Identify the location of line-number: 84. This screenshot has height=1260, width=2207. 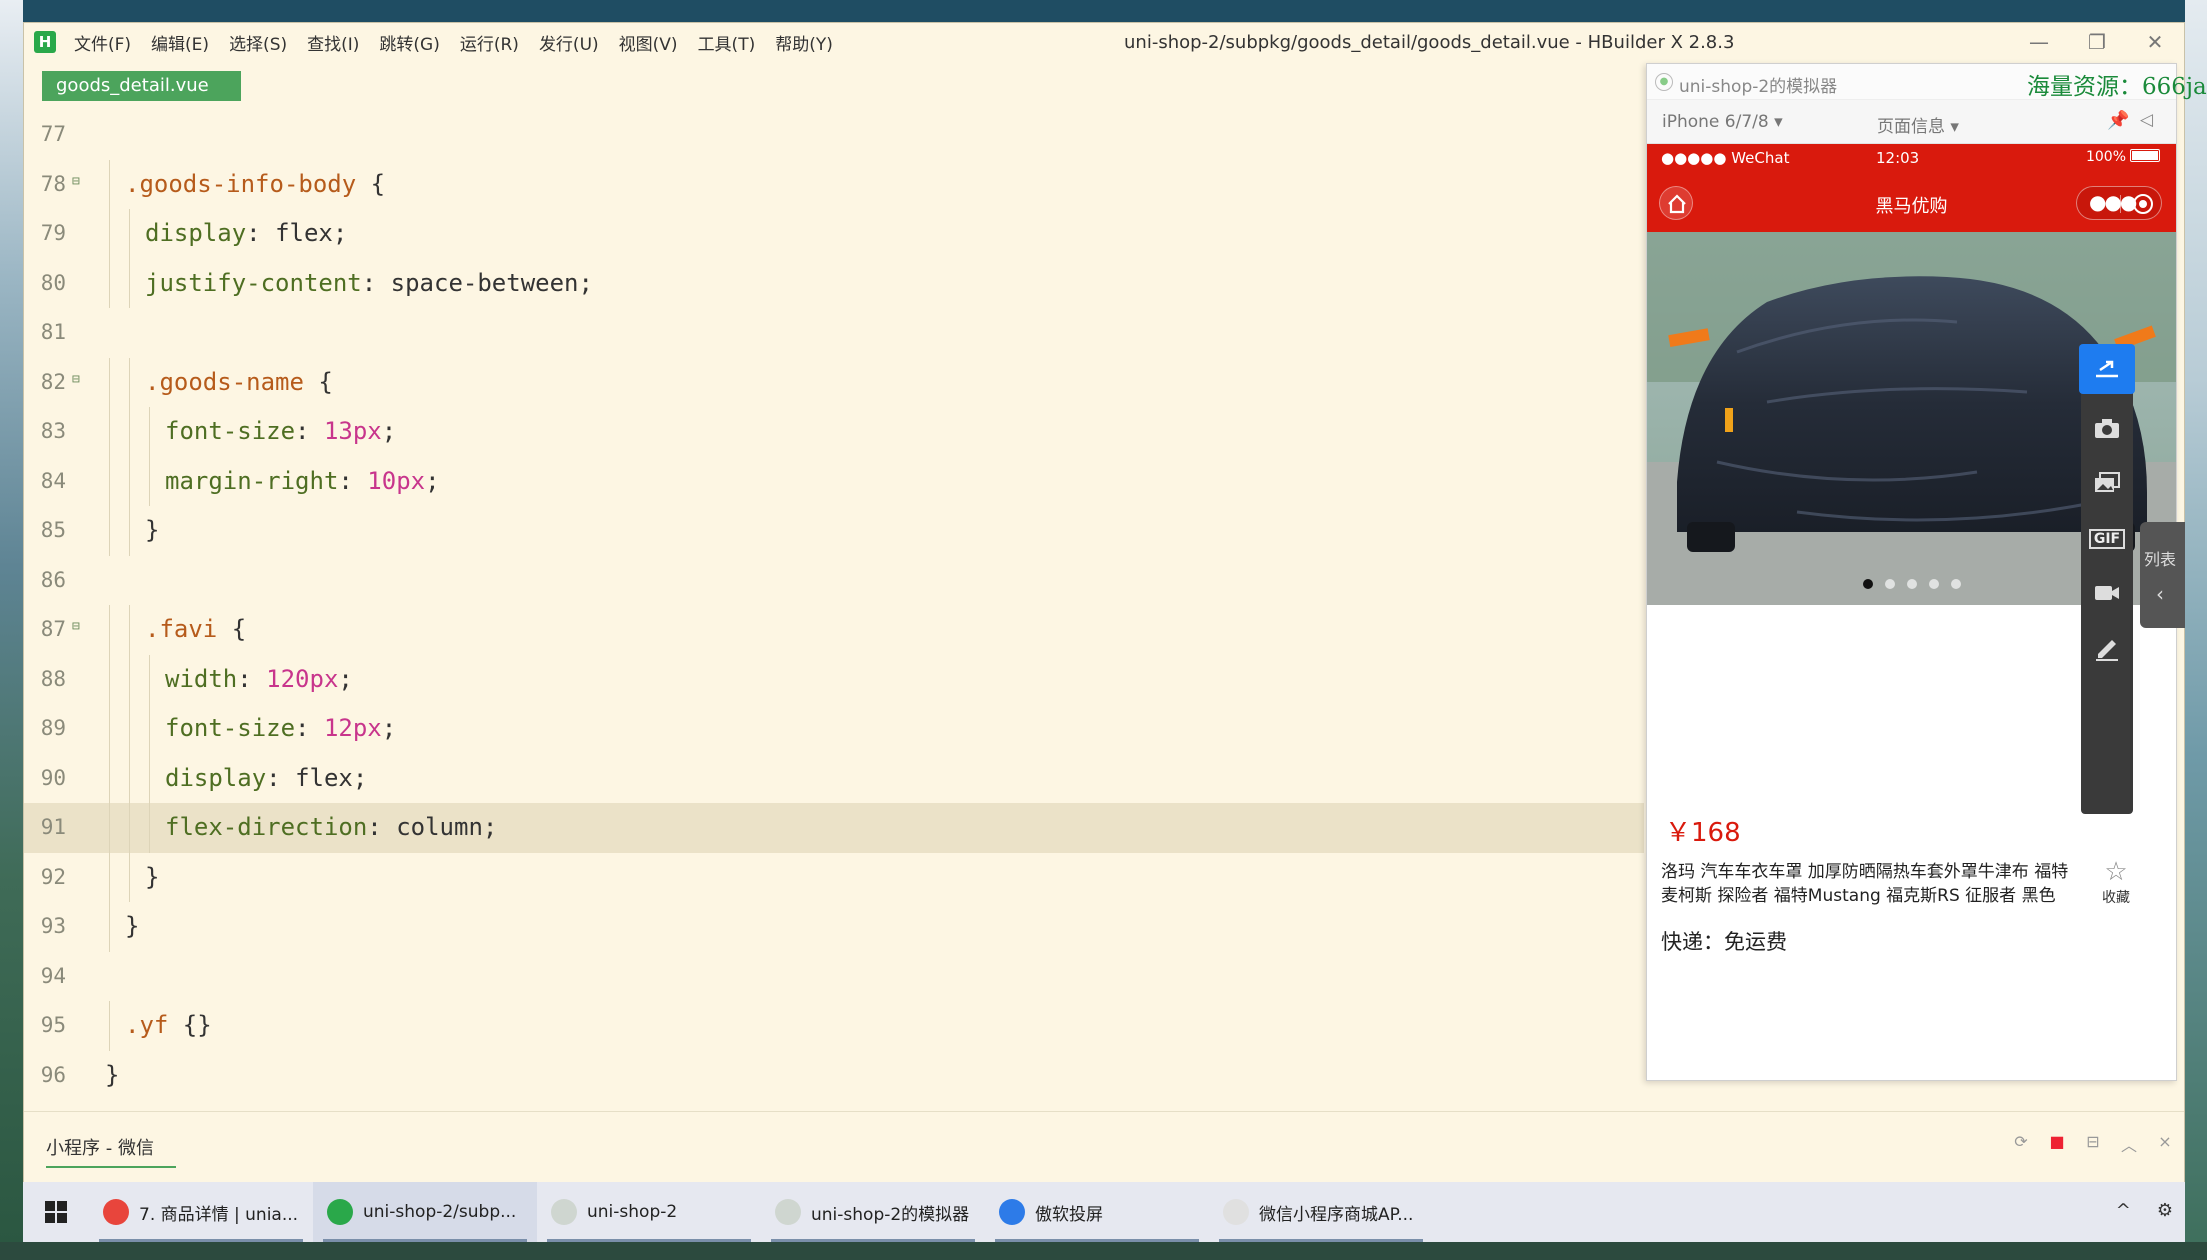
(53, 480).